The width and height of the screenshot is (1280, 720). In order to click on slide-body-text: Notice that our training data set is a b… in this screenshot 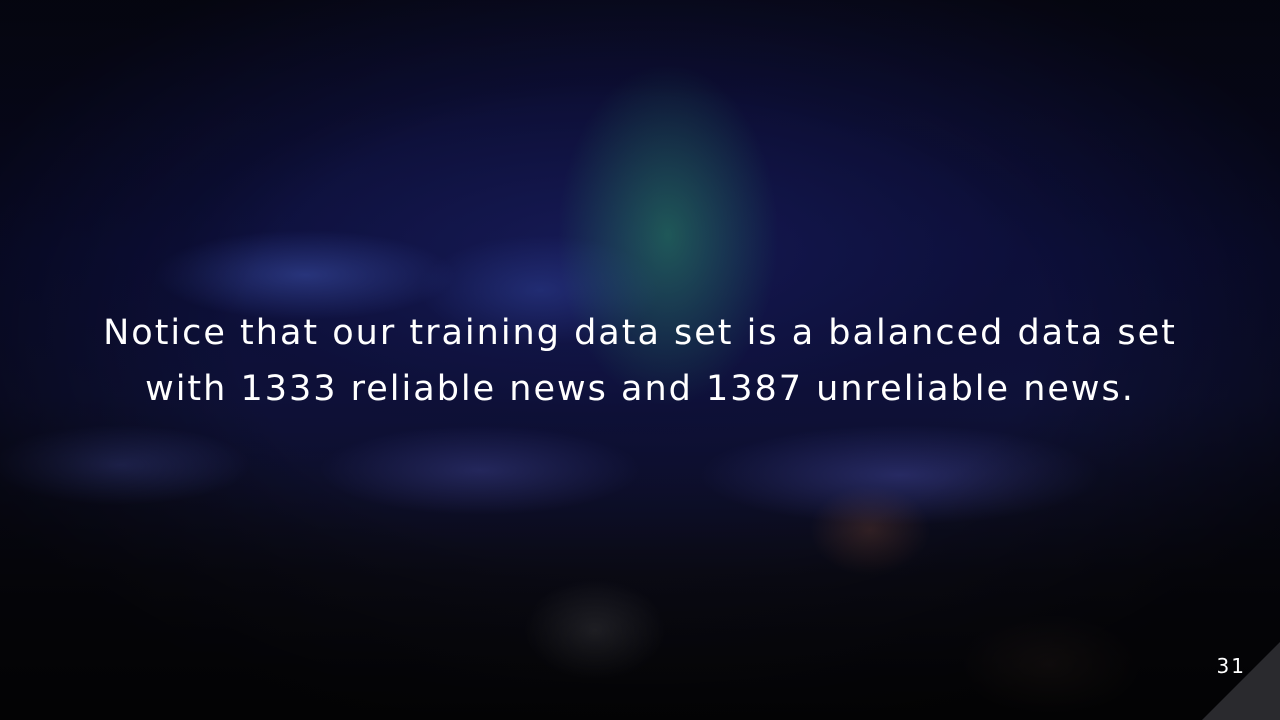, I will do `click(640, 361)`.